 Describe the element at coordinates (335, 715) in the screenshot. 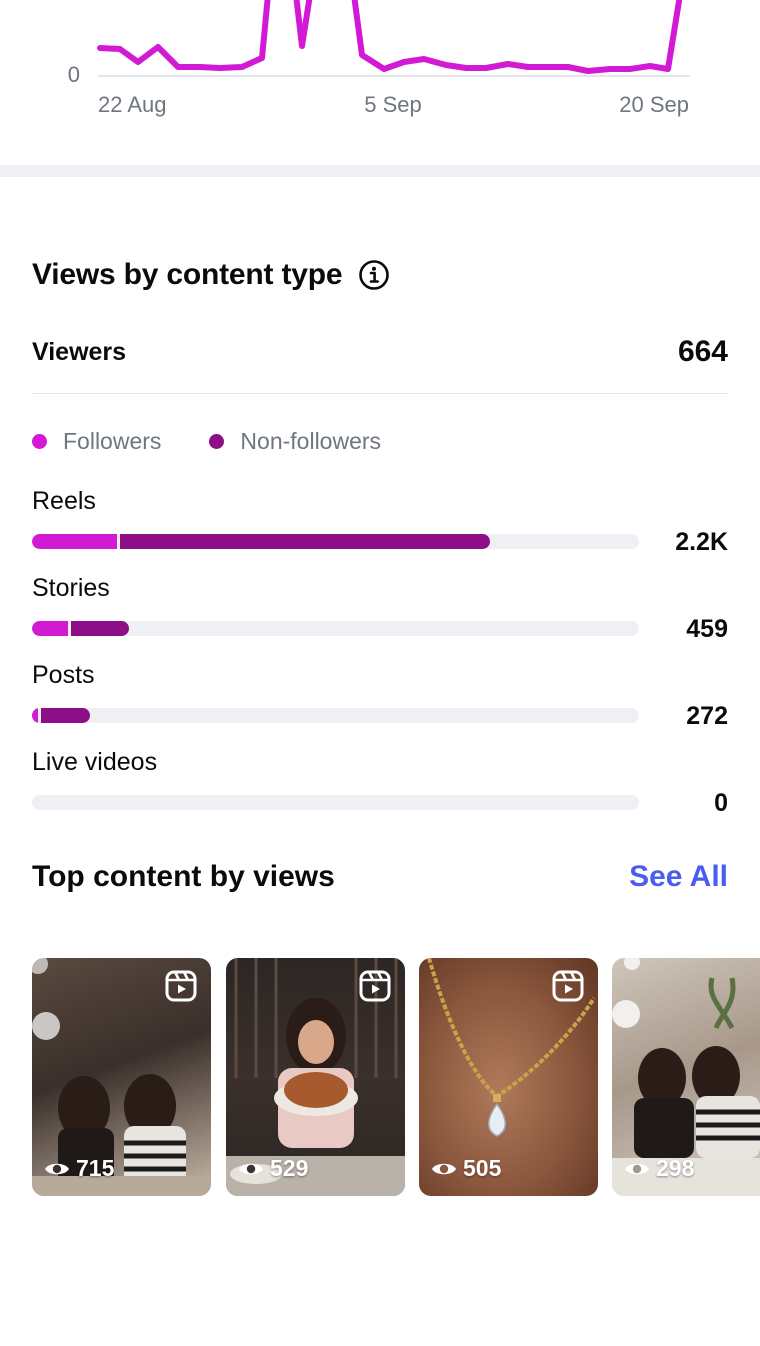

I see `bar-track-posts` at that location.